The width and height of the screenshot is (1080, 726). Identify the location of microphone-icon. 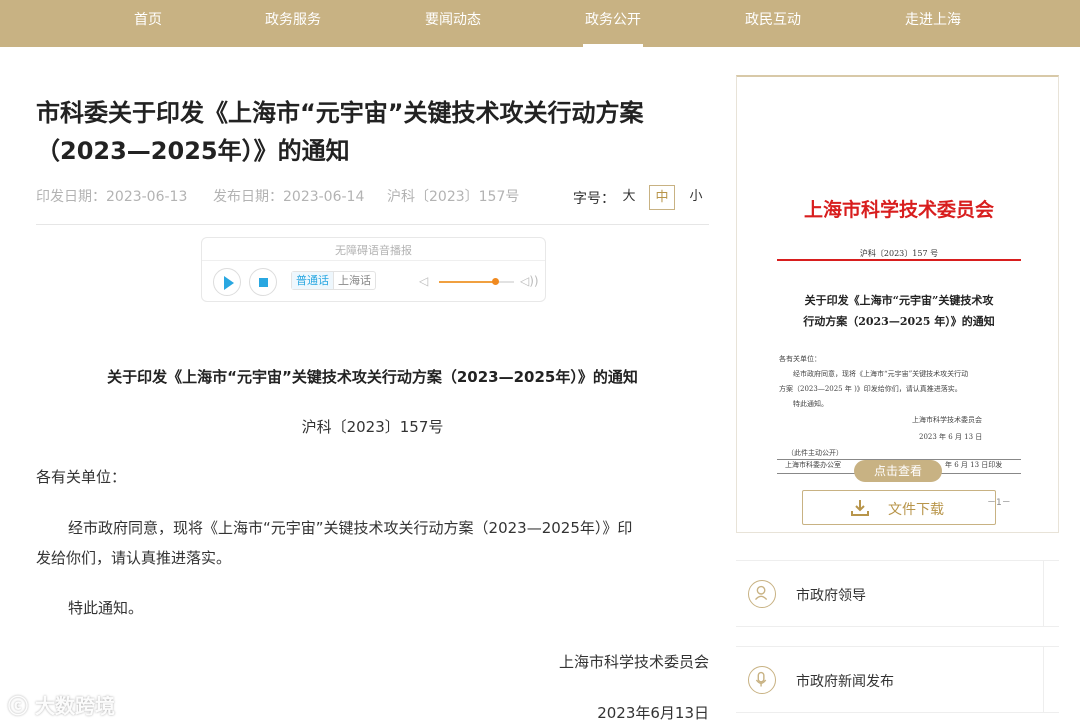
(762, 680).